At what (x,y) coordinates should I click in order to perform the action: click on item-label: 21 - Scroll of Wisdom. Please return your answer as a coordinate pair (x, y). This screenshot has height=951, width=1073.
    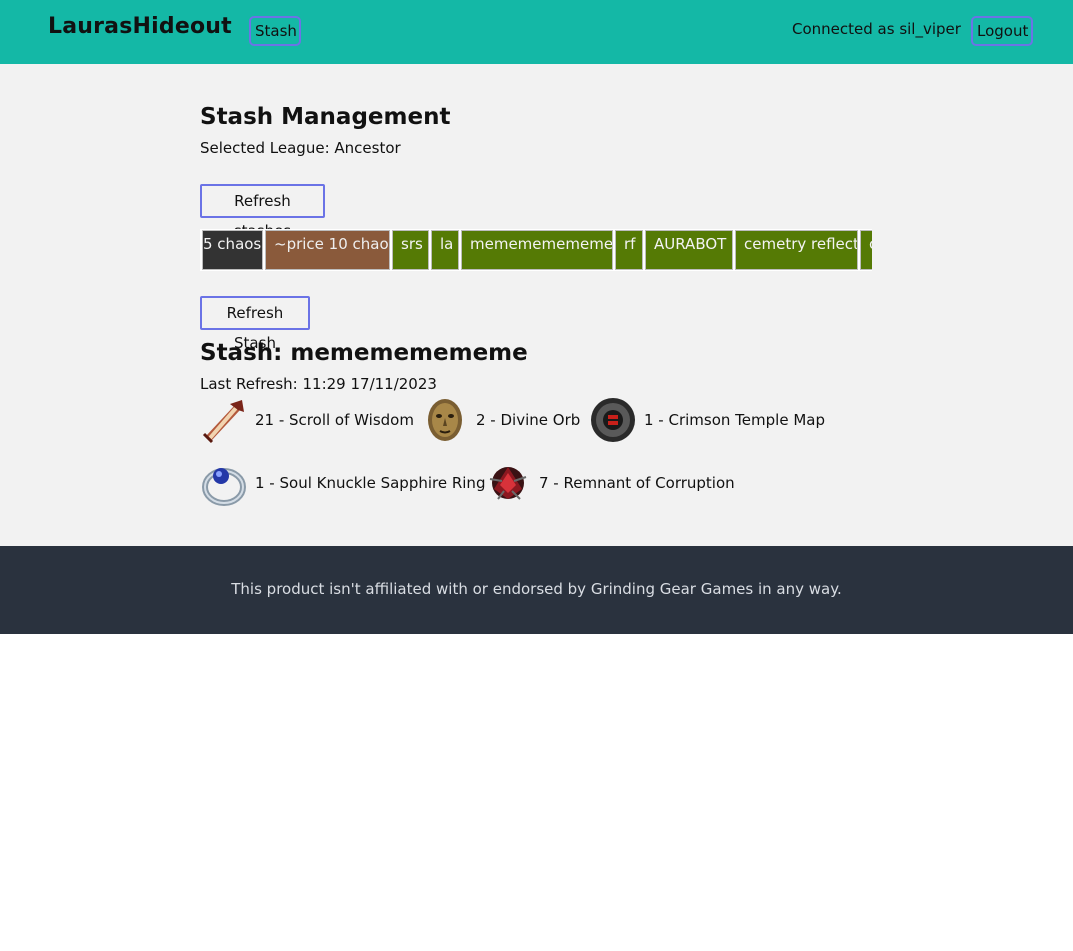
    Looking at the image, I should click on (334, 420).